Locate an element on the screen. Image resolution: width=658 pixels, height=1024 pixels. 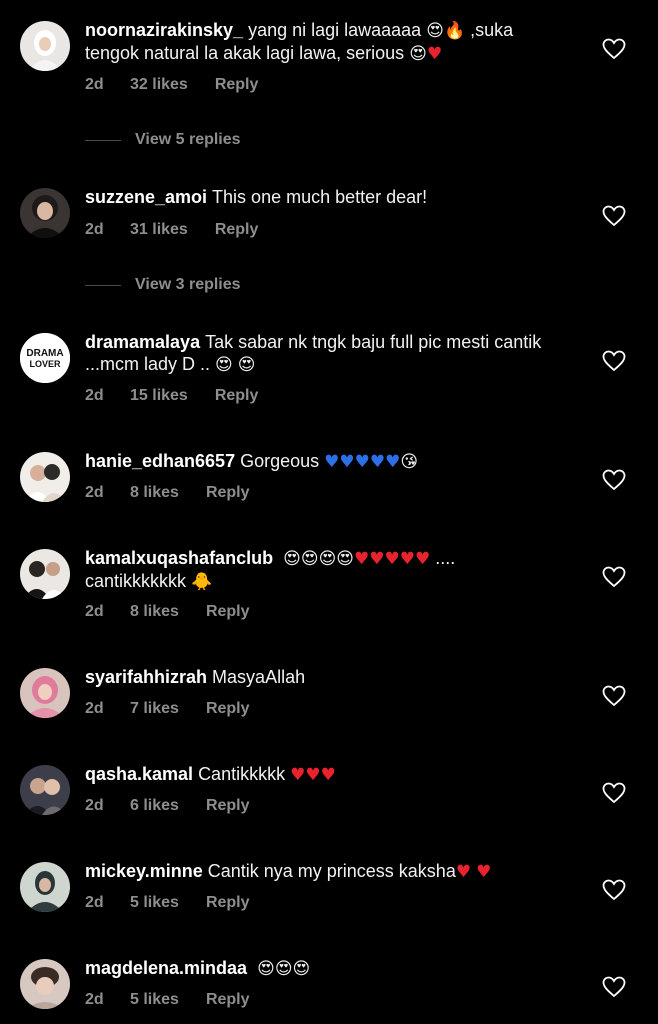
kiss-emoji: 😘 is located at coordinates (409, 462).